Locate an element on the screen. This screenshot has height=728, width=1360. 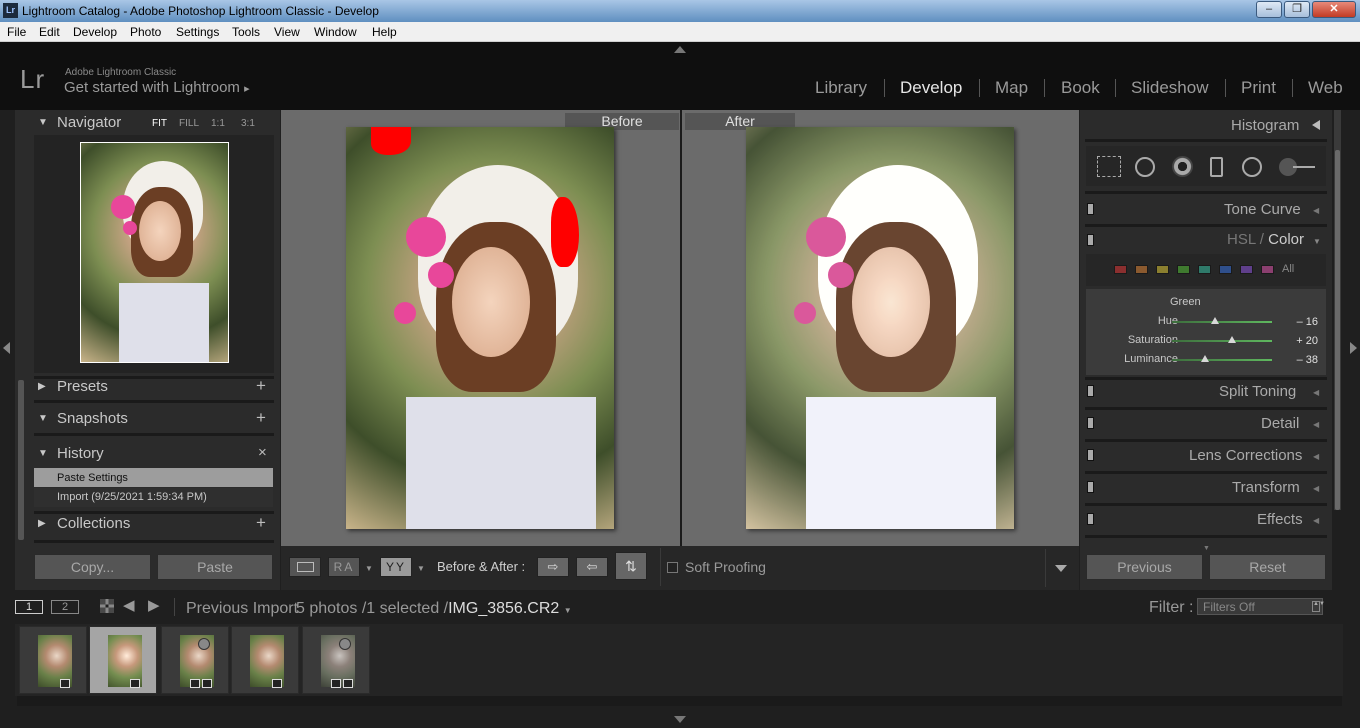
history-item-import: Import (9/25/2021 1:59:34 PM) is located at coordinates (153, 497).